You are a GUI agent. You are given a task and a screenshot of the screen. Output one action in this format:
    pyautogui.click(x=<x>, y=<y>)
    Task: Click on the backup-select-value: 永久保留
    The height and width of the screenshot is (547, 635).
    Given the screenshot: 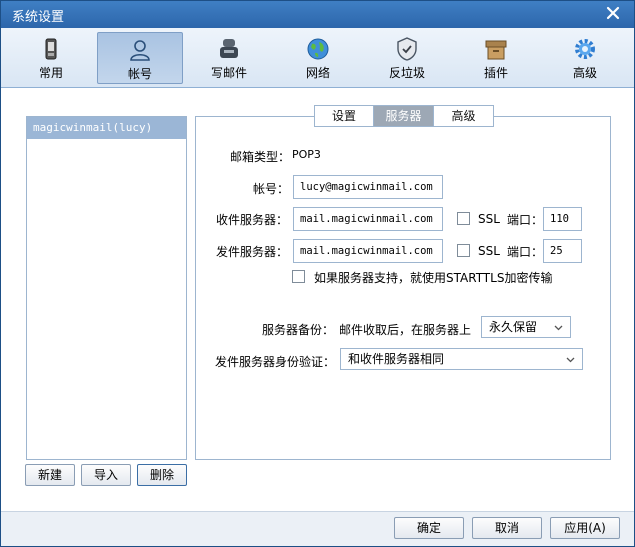 What is the action you would take?
    pyautogui.click(x=513, y=327)
    